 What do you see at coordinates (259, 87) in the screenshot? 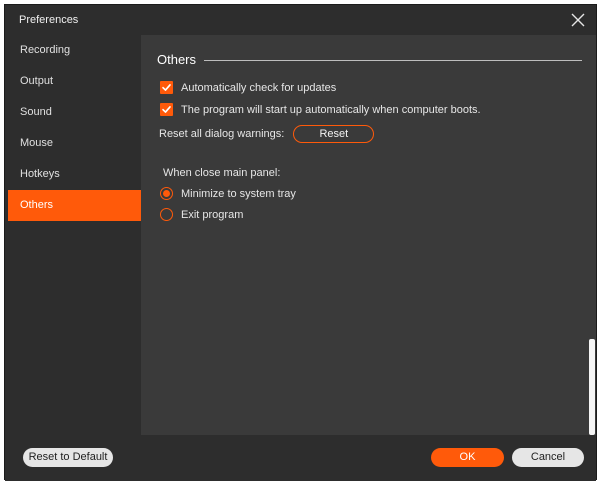
I see `auto-update-label: Automatically check for updates` at bounding box center [259, 87].